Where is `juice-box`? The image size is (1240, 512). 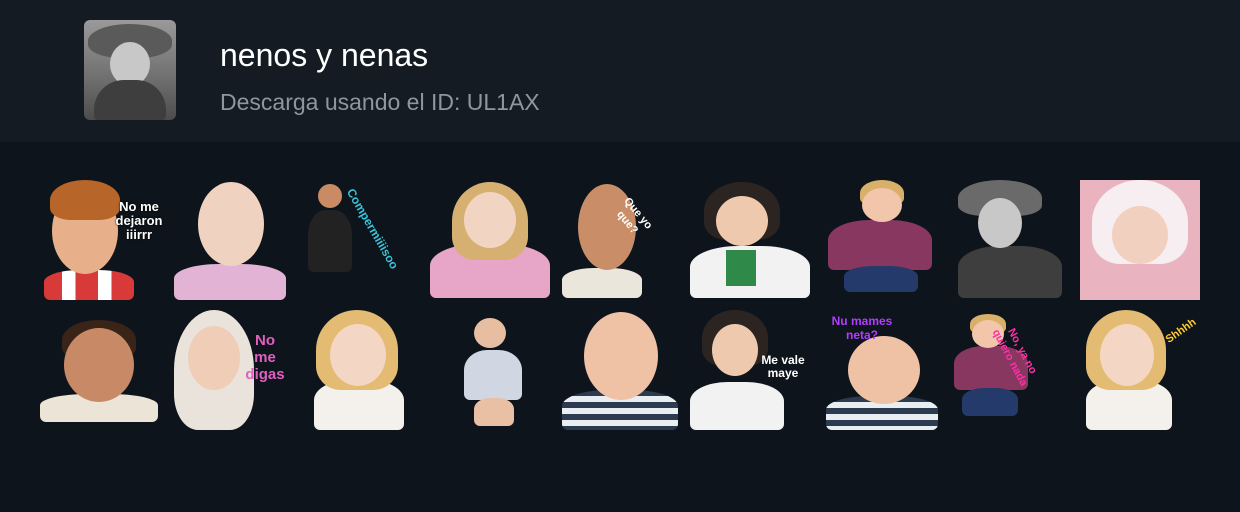 juice-box is located at coordinates (741, 268).